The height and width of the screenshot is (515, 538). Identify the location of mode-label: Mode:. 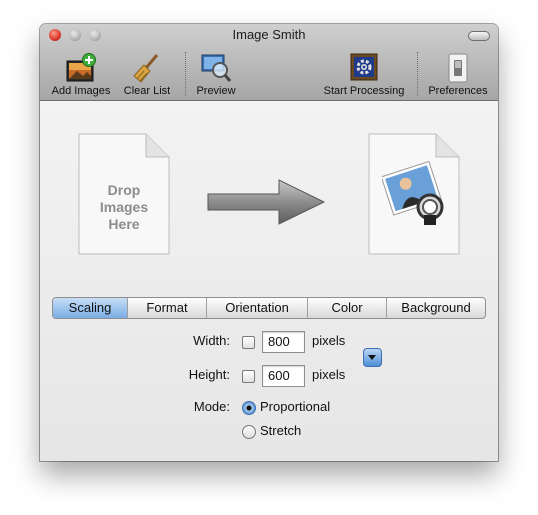
(211, 406).